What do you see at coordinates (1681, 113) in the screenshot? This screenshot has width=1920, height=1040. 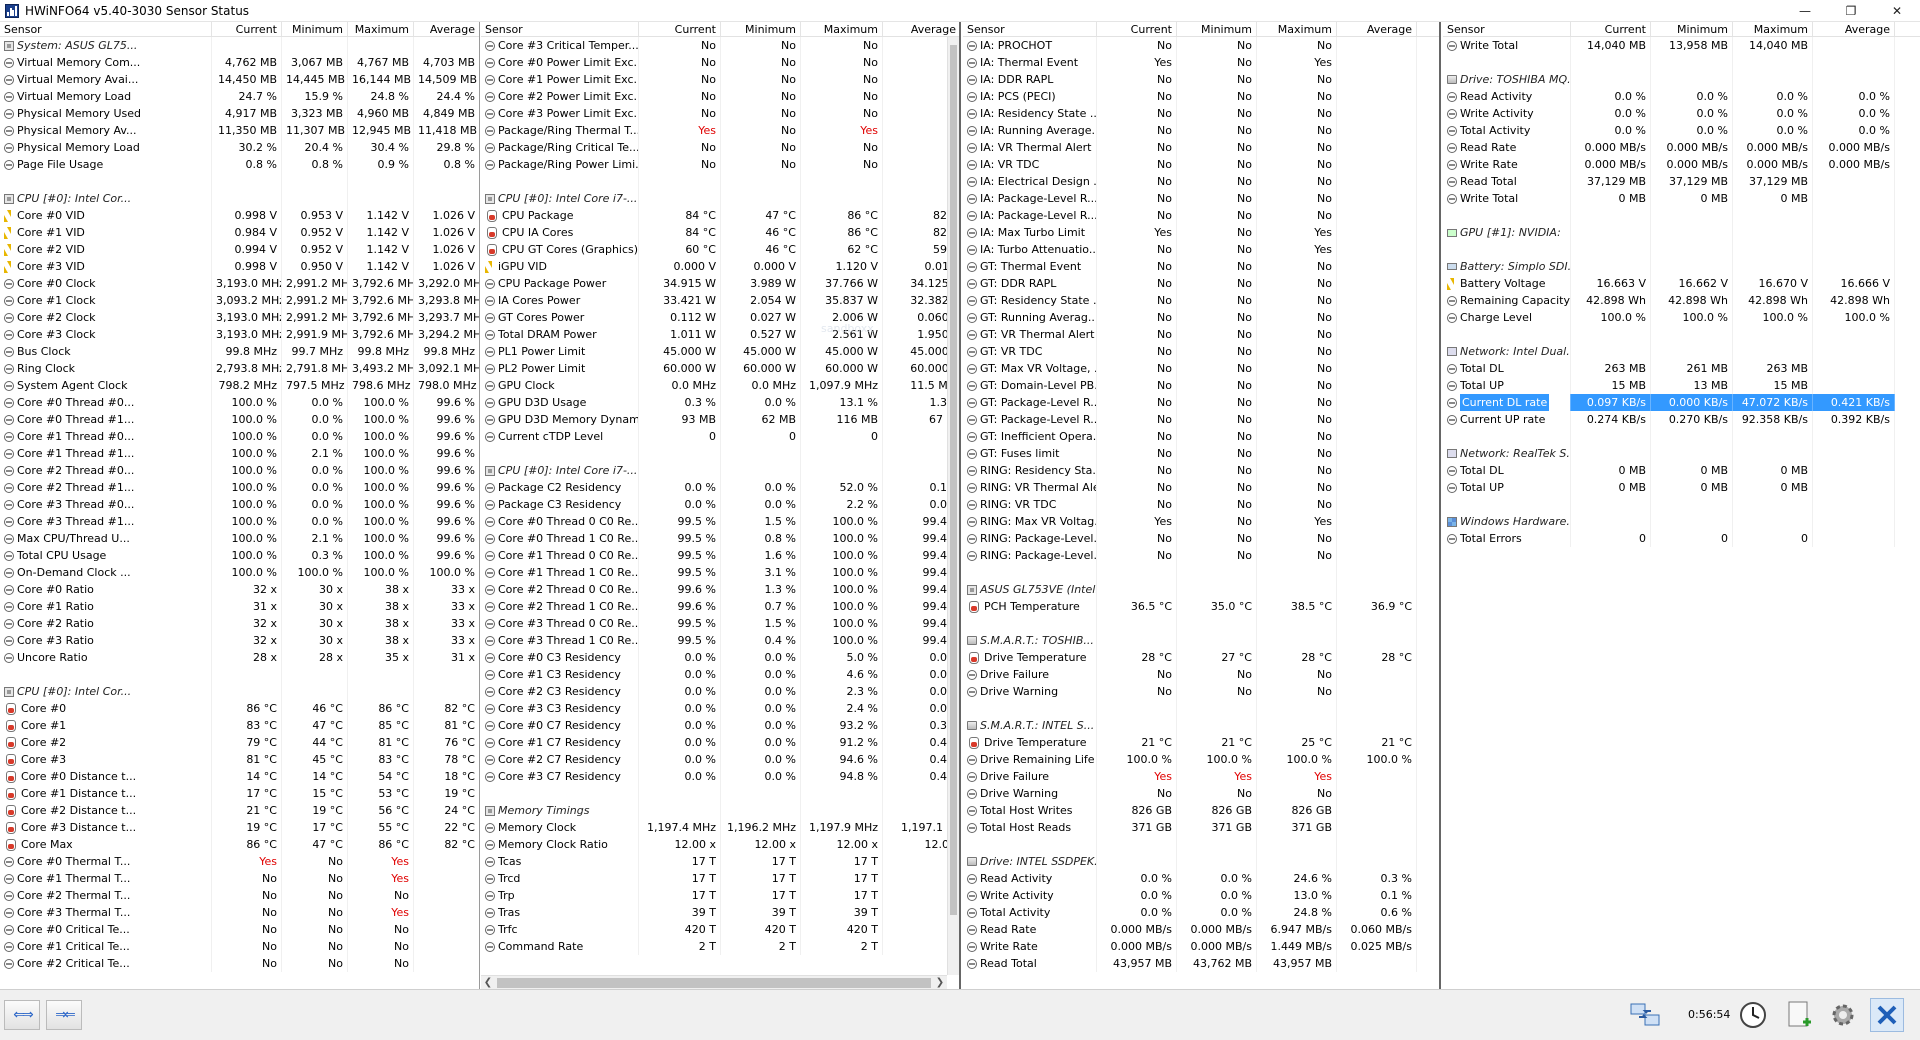 I see `sensor-row: Write Activity 0.0 % 0.0 % 0.0 % 0.0 %` at bounding box center [1681, 113].